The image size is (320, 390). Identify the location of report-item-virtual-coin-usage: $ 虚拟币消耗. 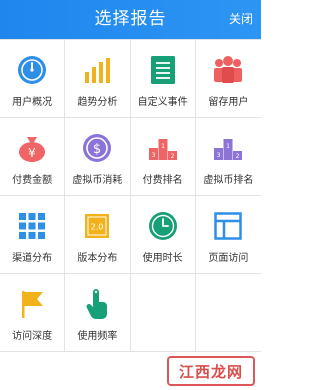
(98, 157).